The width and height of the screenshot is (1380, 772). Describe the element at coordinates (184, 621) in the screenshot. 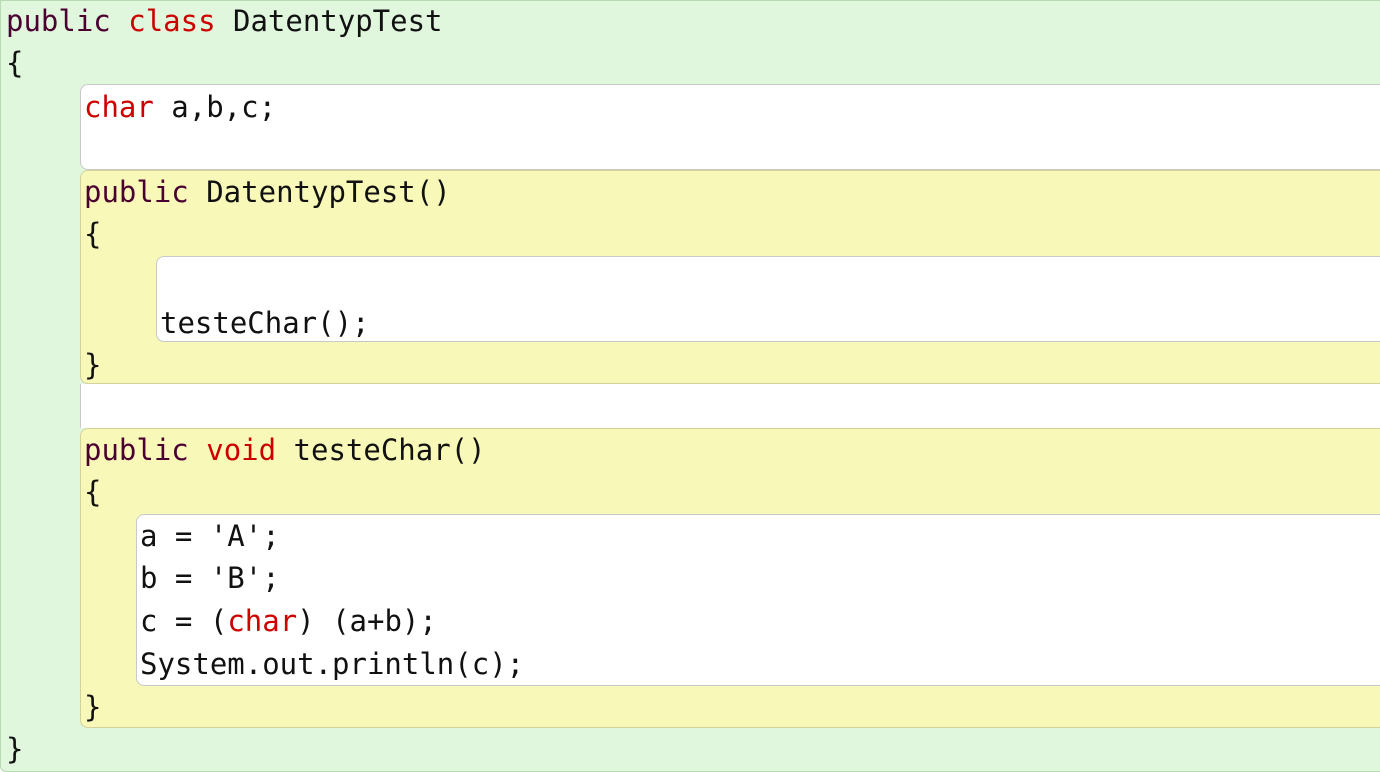

I see `statement-c-prefix: c = (` at that location.